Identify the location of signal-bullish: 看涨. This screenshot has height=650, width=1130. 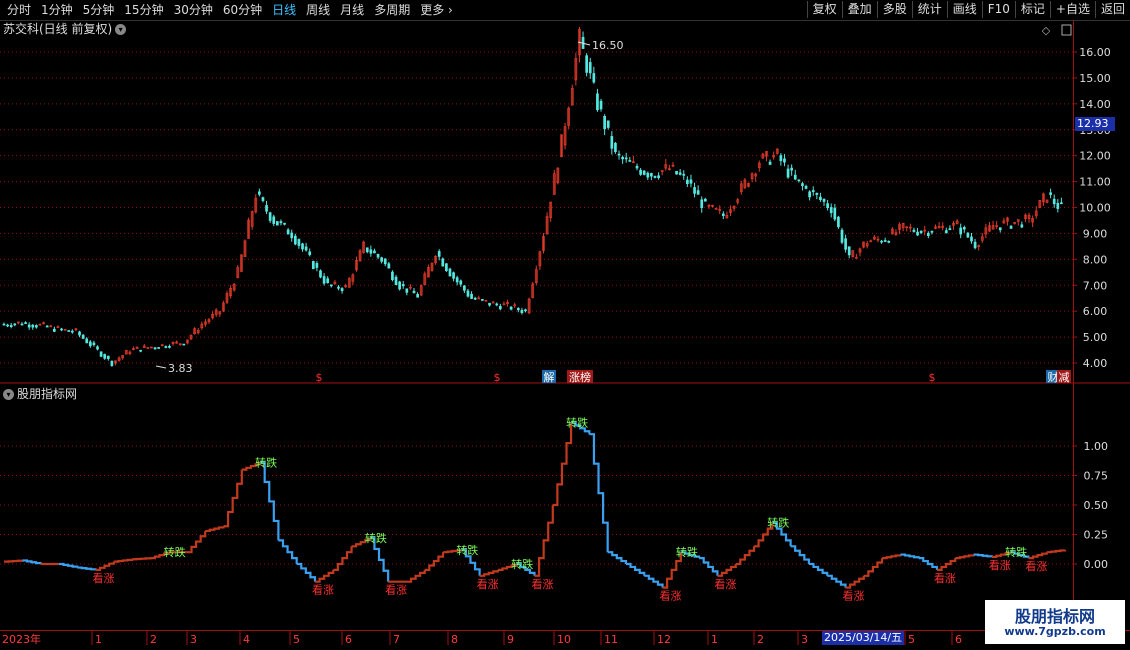
(103, 578).